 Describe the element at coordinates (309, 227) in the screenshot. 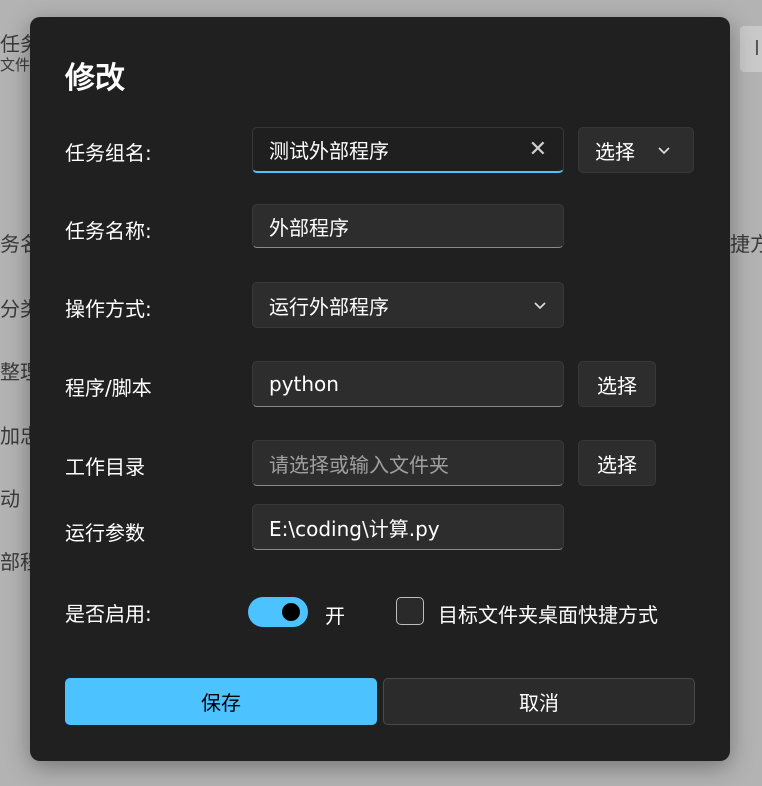

I see `task-name-value: 外部程序` at that location.